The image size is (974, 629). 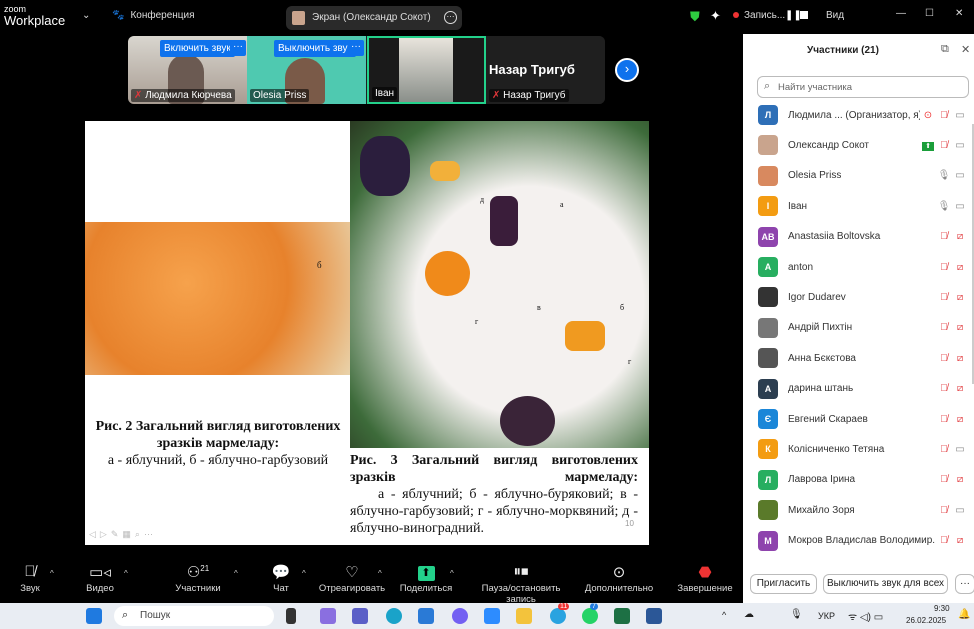 I want to click on edge-icon, so click(x=394, y=616).